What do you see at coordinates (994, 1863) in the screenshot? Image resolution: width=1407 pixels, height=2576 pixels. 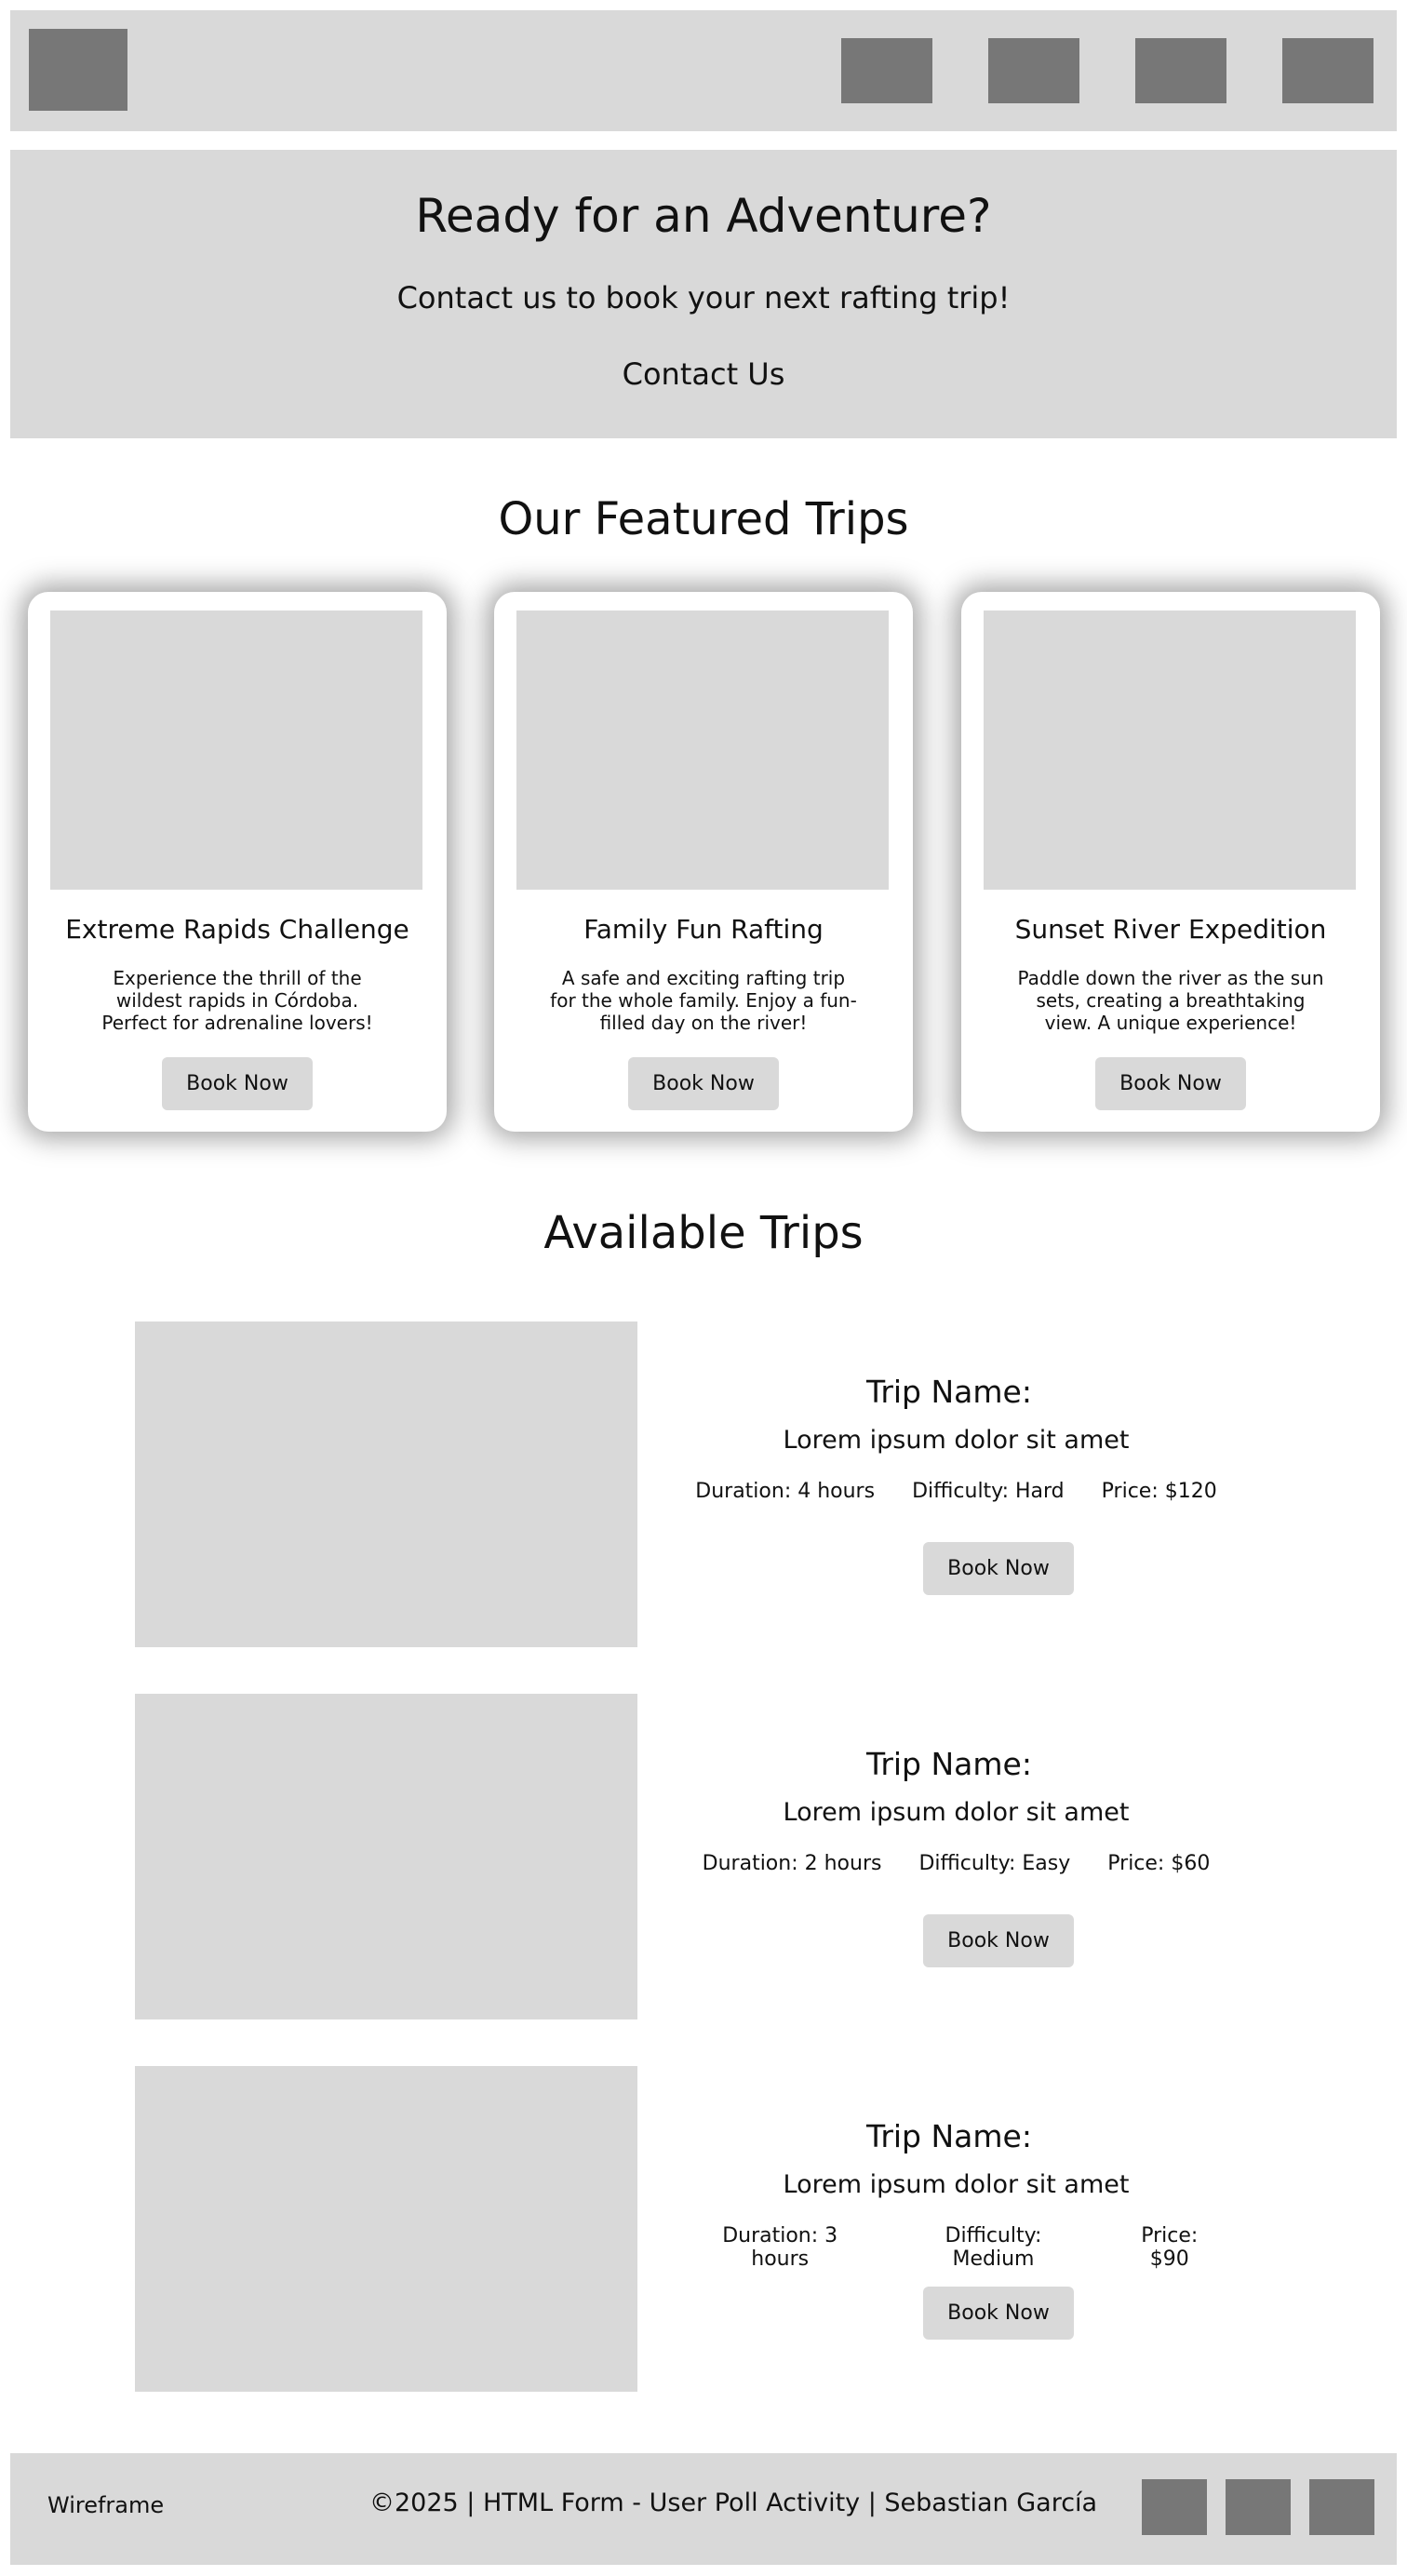 I see `trip-difficulty: Difficulty: Easy` at bounding box center [994, 1863].